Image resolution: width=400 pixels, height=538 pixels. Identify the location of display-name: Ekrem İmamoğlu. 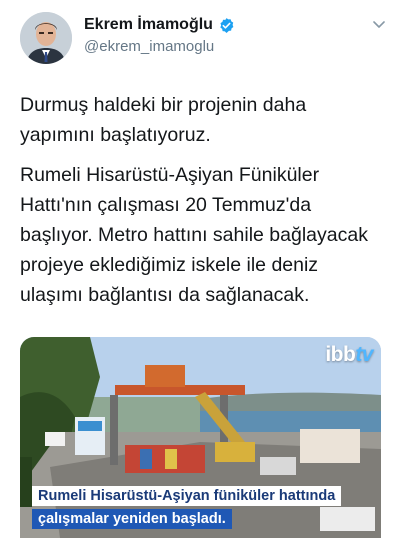
(148, 25).